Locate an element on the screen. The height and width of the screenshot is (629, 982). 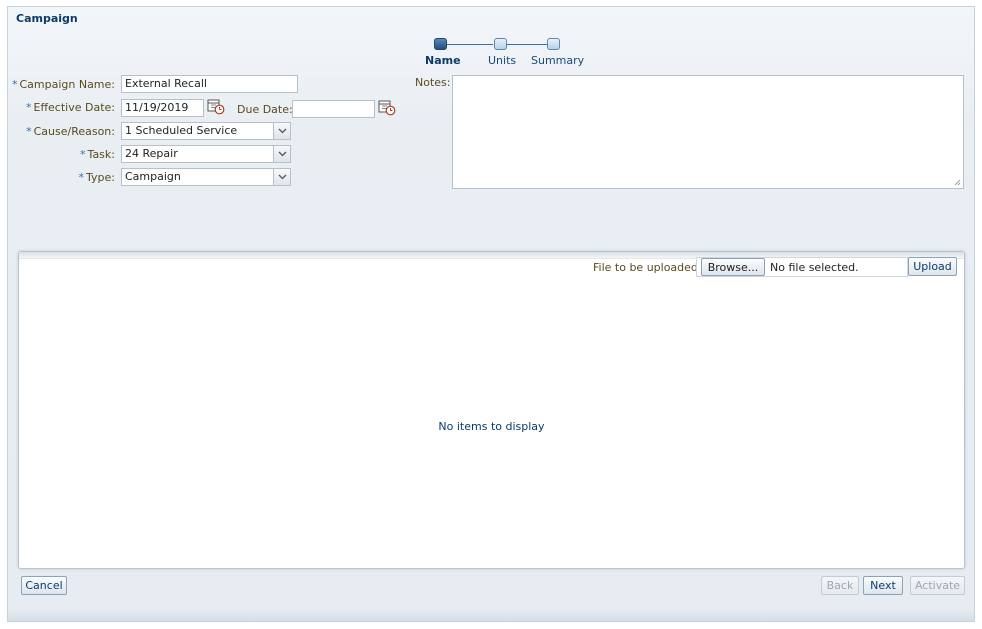
campaign-name-input: External Recall is located at coordinates (209, 84).